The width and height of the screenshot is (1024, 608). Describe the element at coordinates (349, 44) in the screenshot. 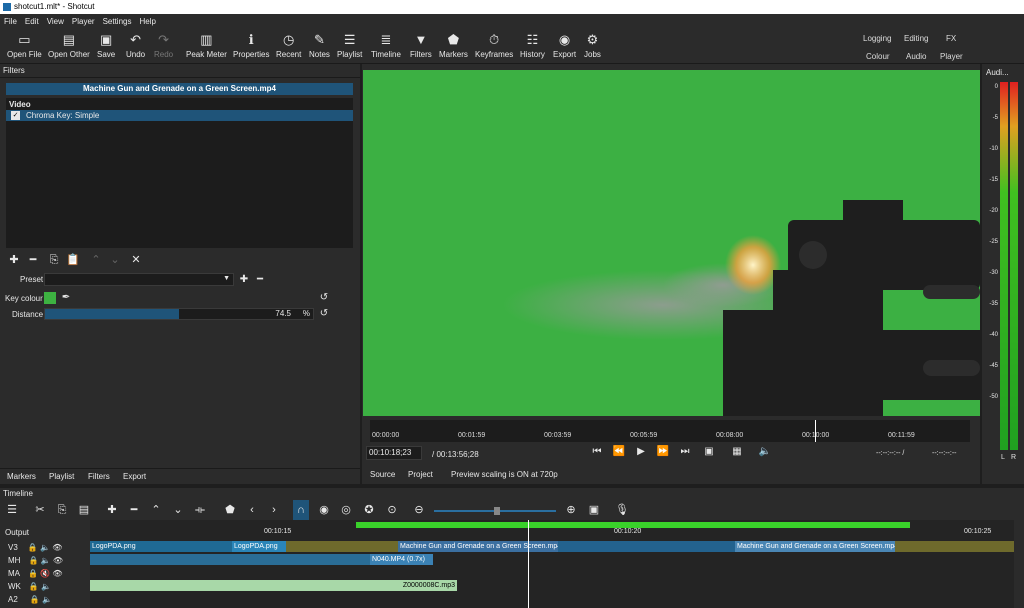

I see `playlist-button: ☰ Playlist` at that location.